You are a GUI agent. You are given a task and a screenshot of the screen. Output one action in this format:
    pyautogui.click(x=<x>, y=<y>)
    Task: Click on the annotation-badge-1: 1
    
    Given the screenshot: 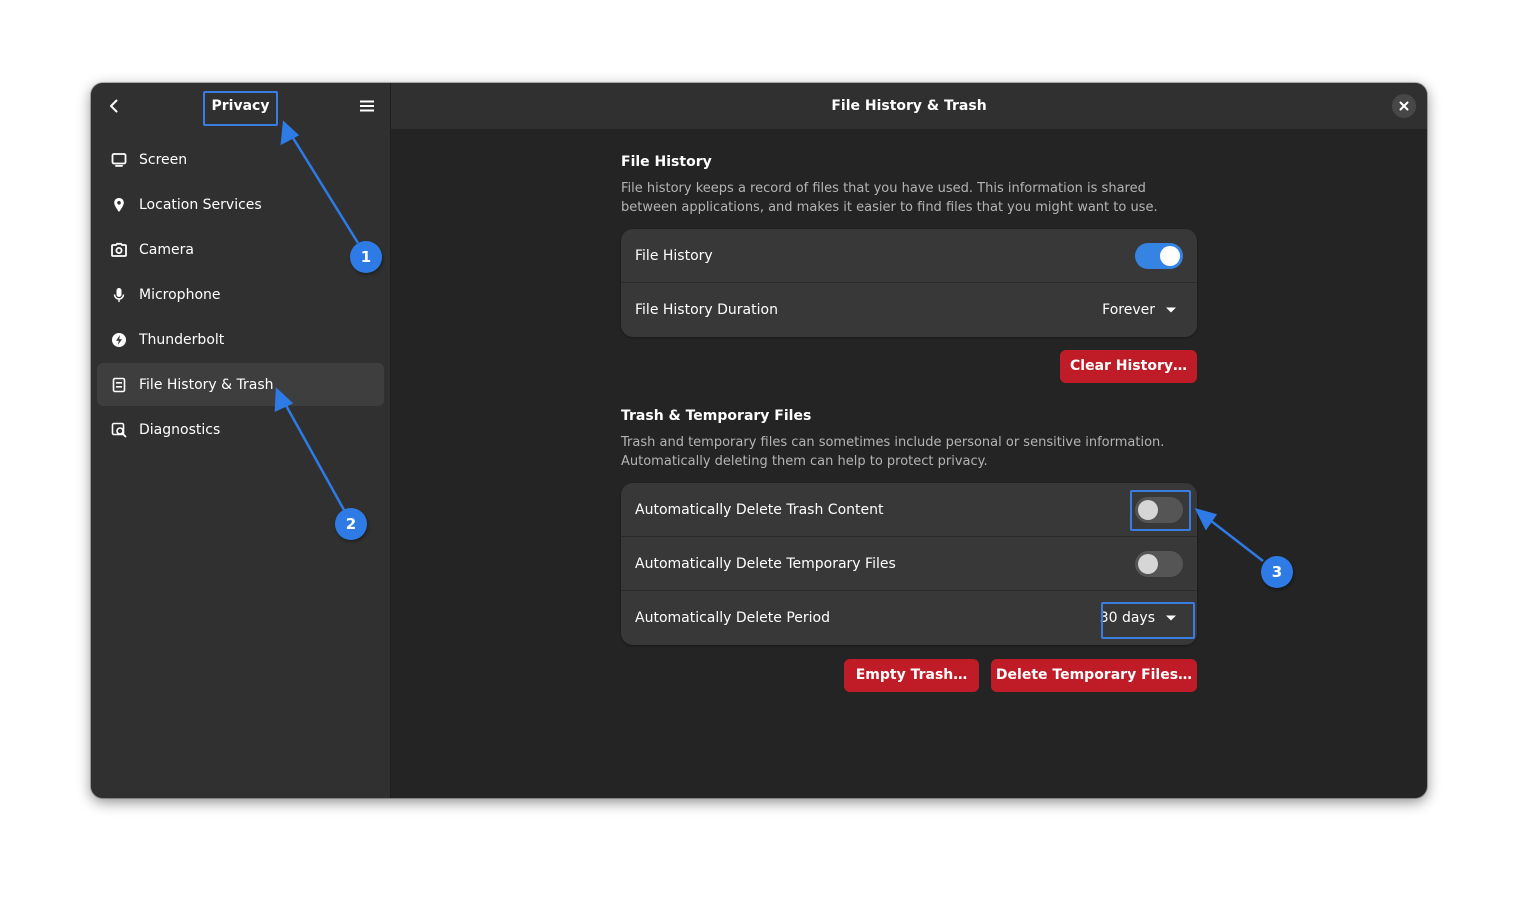 What is the action you would take?
    pyautogui.click(x=366, y=257)
    